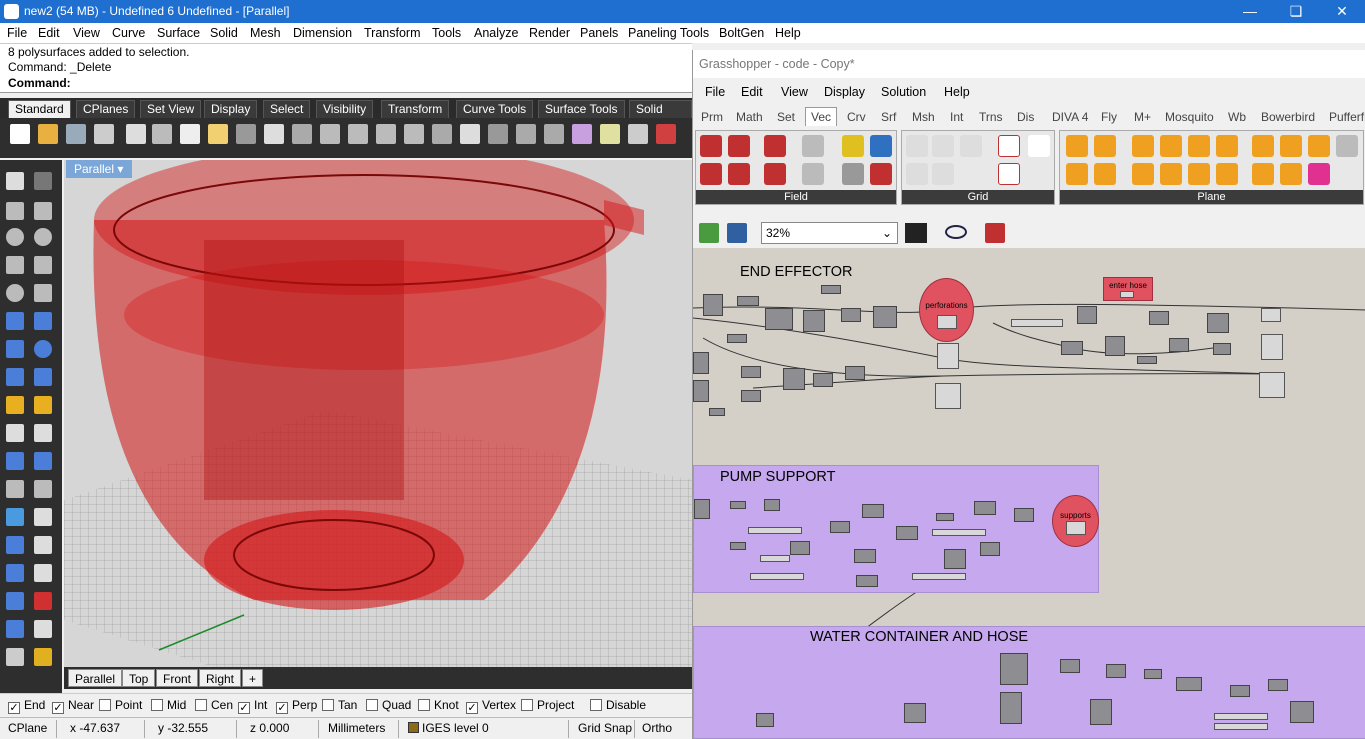  I want to click on field-direction-icon, so click(881, 146).